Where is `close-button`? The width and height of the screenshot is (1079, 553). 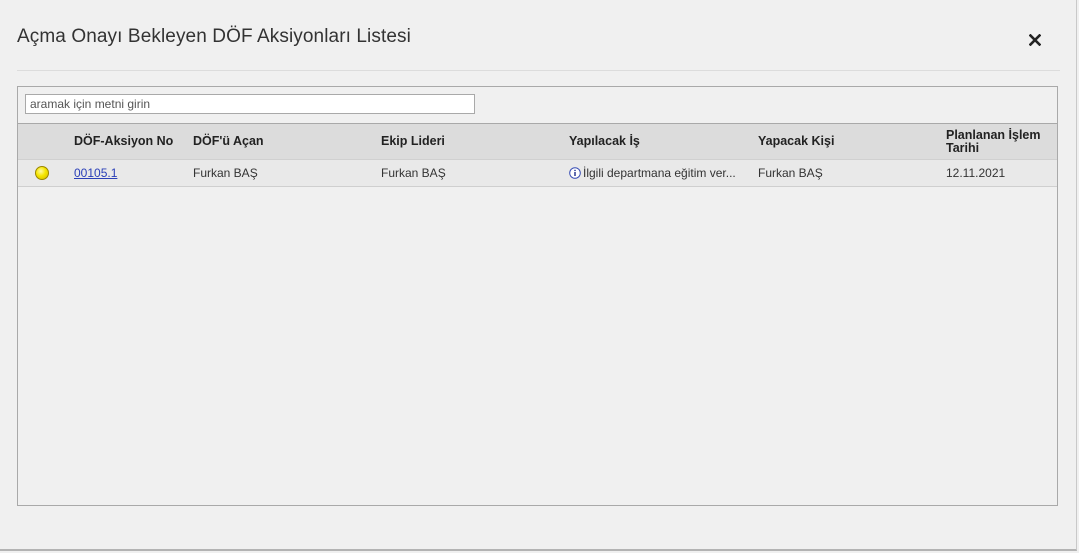 close-button is located at coordinates (1035, 40).